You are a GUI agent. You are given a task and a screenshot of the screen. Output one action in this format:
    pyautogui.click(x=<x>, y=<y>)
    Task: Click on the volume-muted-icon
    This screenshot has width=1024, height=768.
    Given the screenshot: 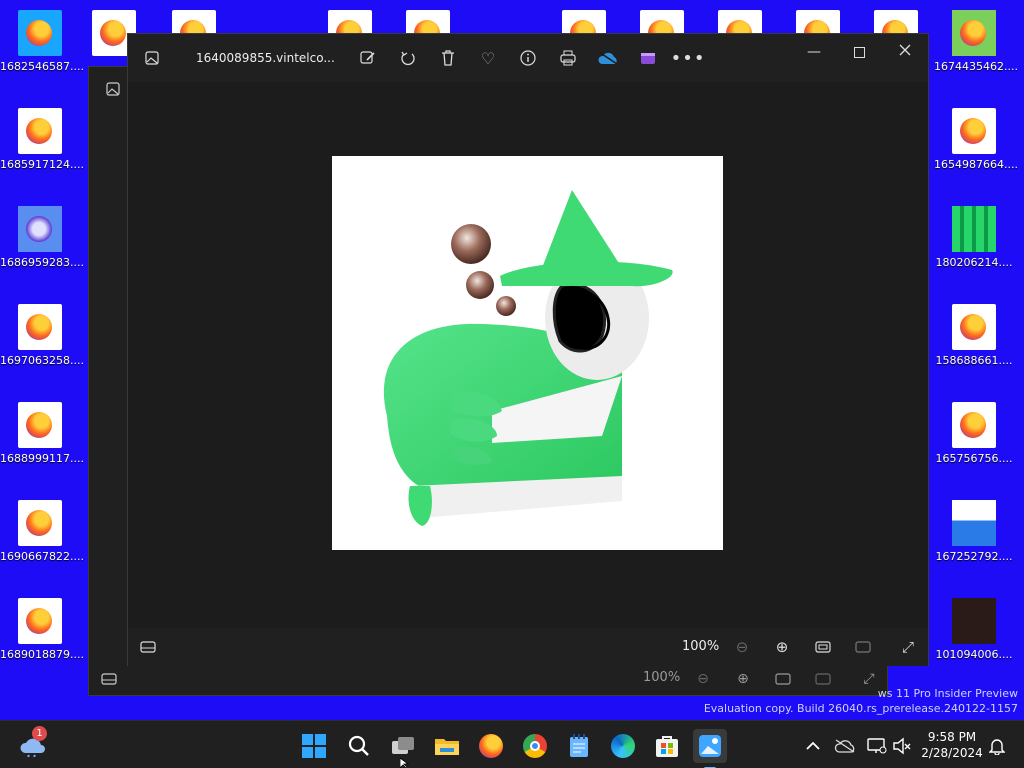 What is the action you would take?
    pyautogui.click(x=902, y=746)
    